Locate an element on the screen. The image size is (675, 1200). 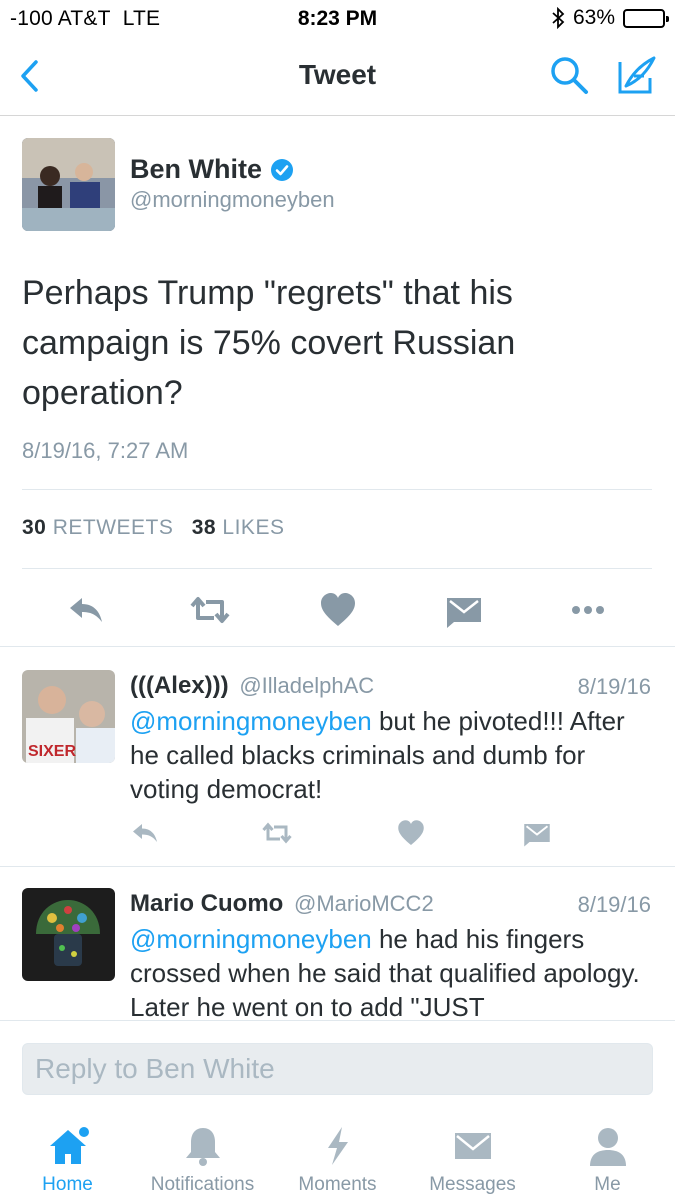
reply-author-handle: @MarioMCC2 is located at coordinates (364, 903).